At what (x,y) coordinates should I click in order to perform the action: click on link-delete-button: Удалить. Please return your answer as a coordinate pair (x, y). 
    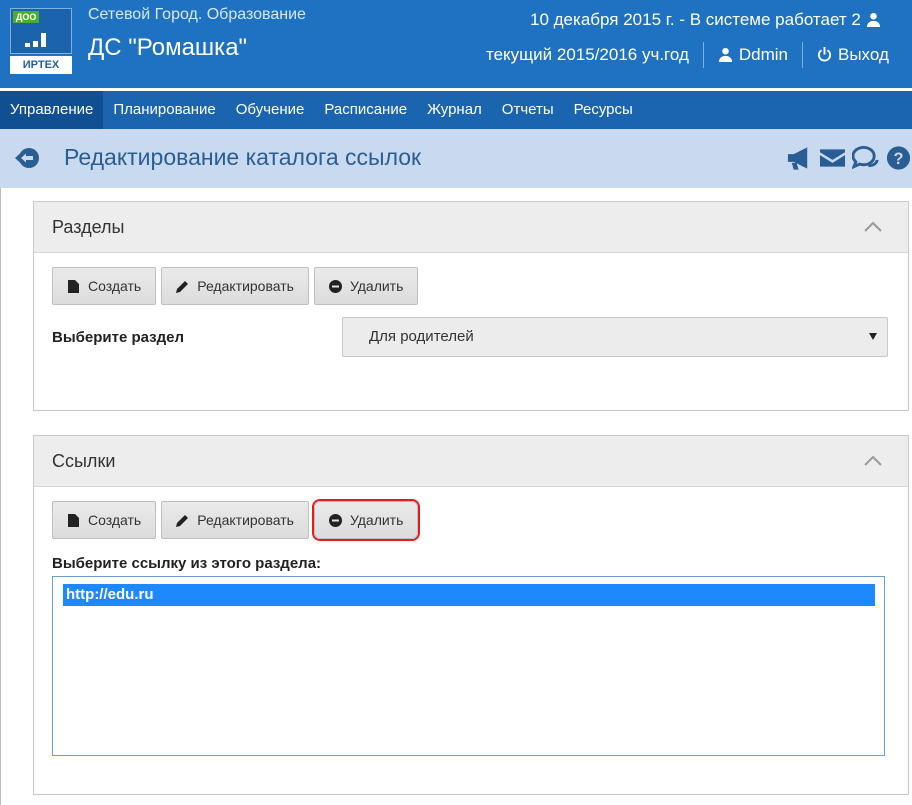
    Looking at the image, I should click on (366, 520).